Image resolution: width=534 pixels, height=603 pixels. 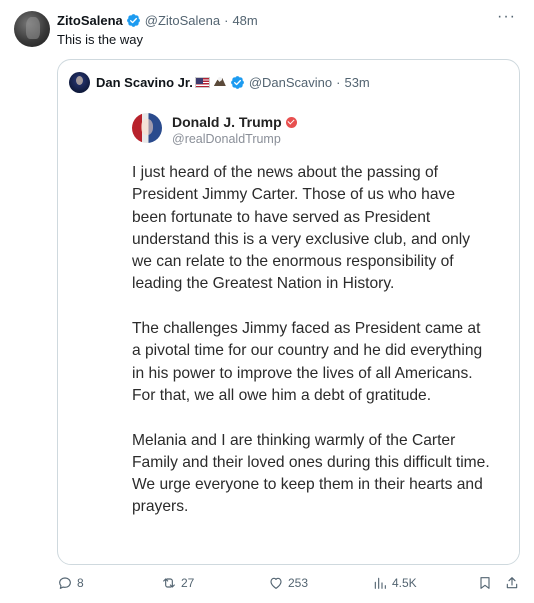 What do you see at coordinates (267, 583) in the screenshot?
I see `action-bar: 8 27 253 4.5K` at bounding box center [267, 583].